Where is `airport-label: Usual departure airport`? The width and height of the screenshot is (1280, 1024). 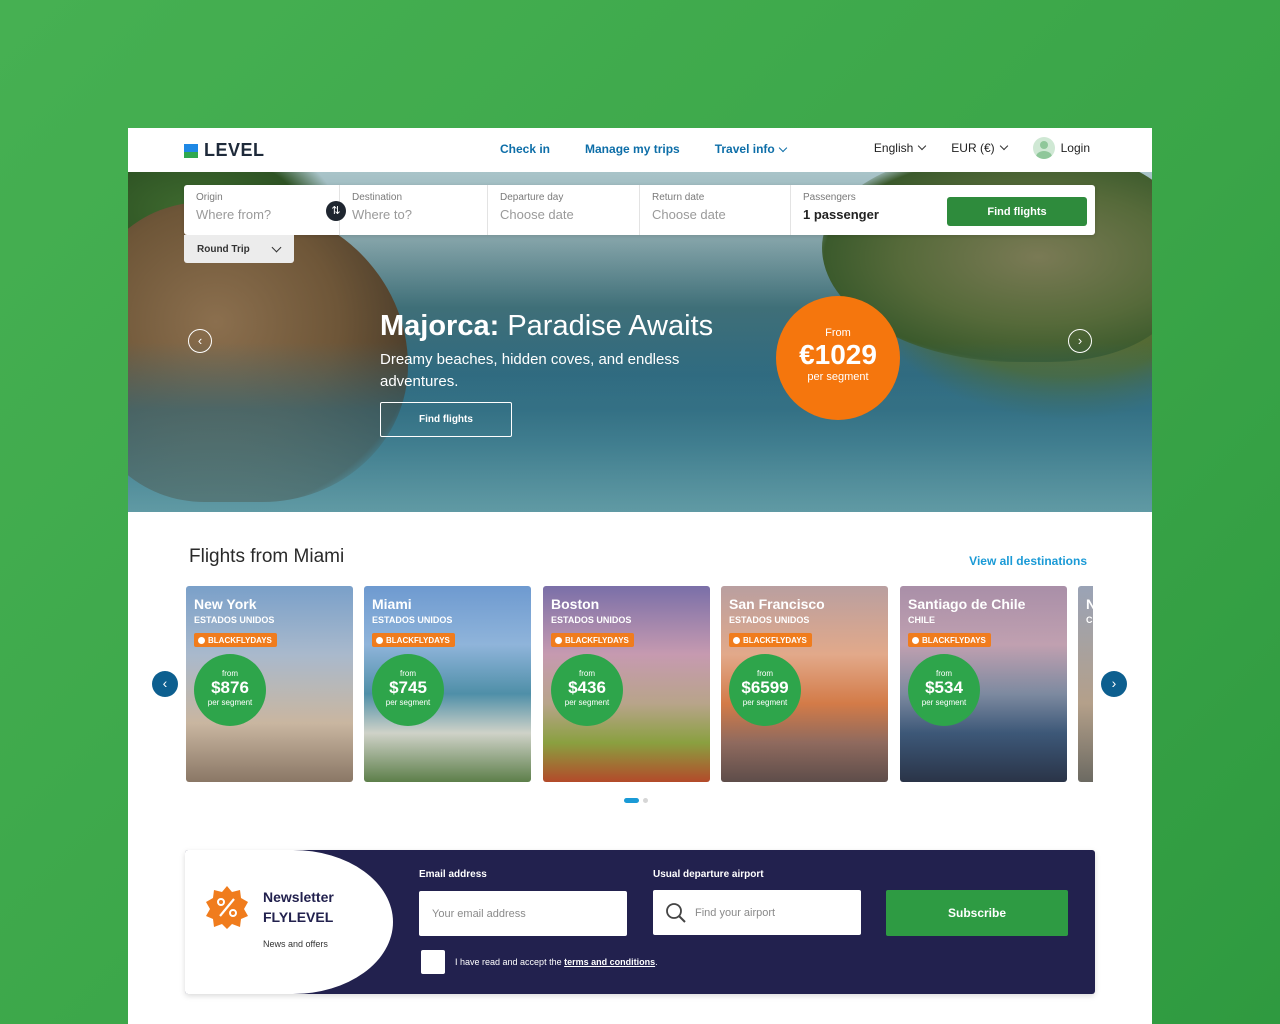
airport-label: Usual departure airport is located at coordinates (708, 874).